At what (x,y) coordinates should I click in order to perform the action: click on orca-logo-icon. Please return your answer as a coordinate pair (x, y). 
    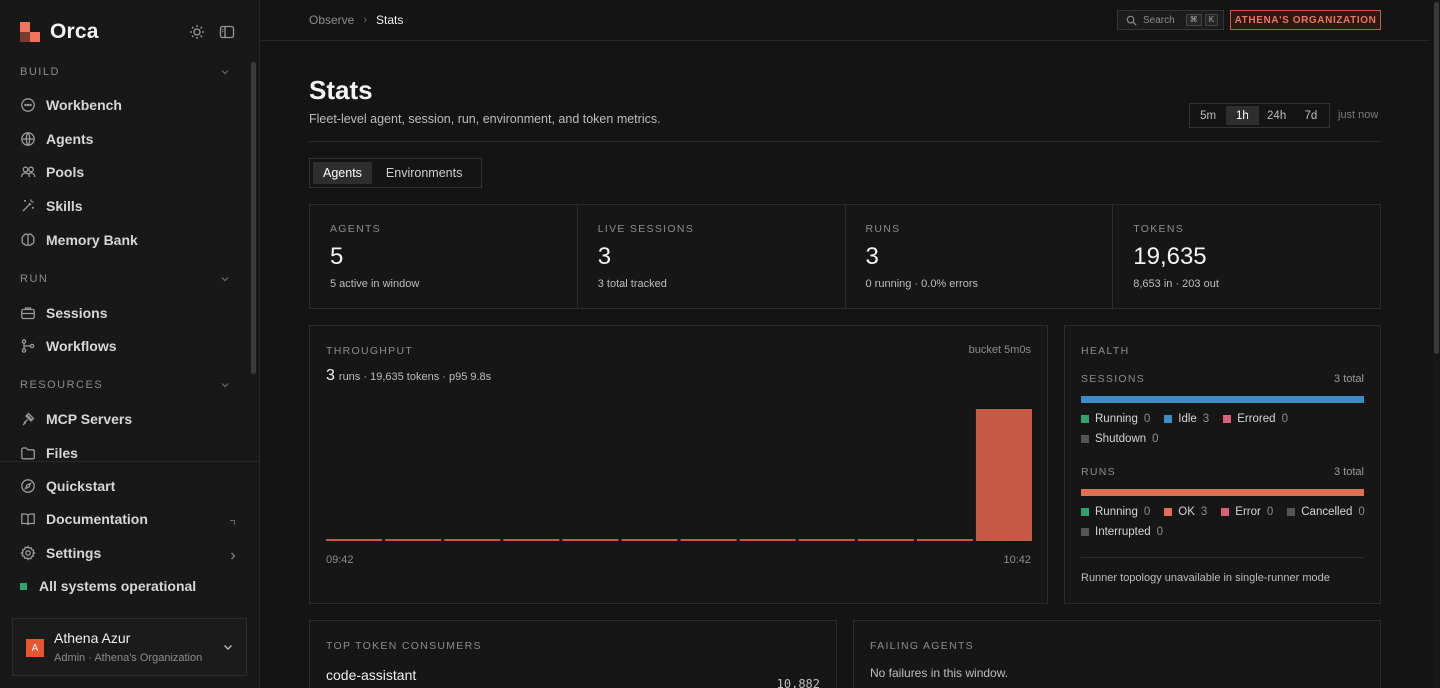
    Looking at the image, I should click on (30, 32).